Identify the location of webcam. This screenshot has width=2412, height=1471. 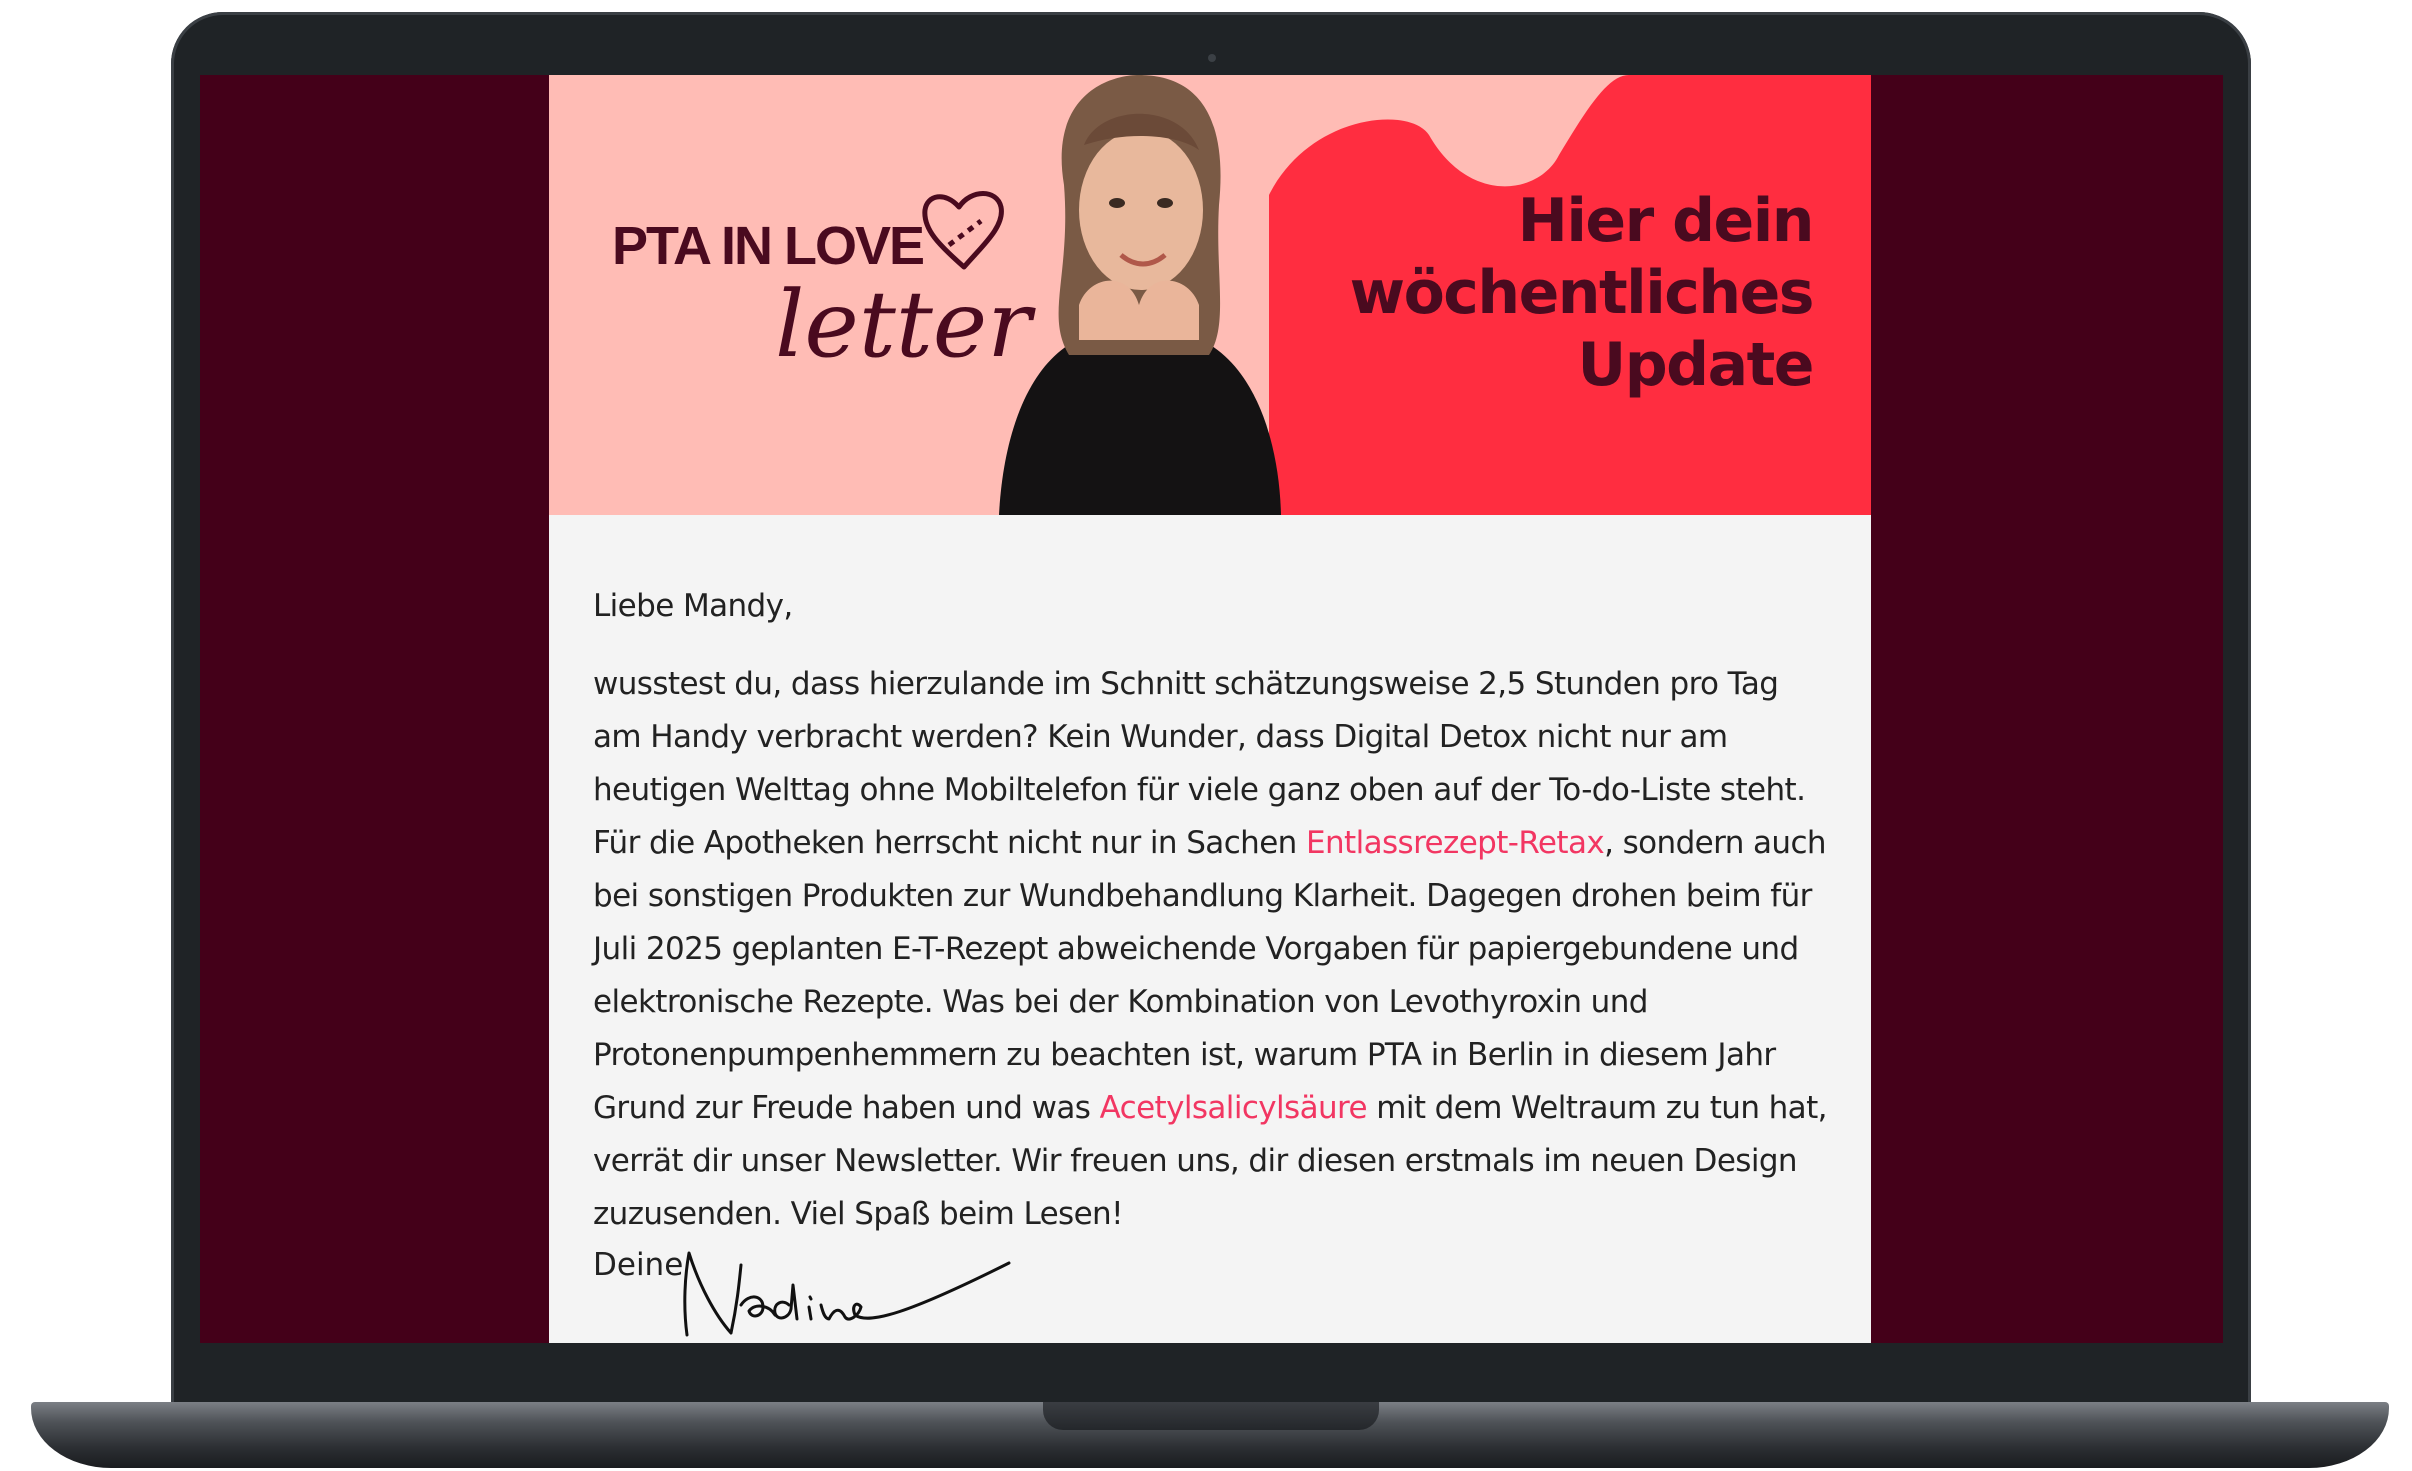
(1212, 58).